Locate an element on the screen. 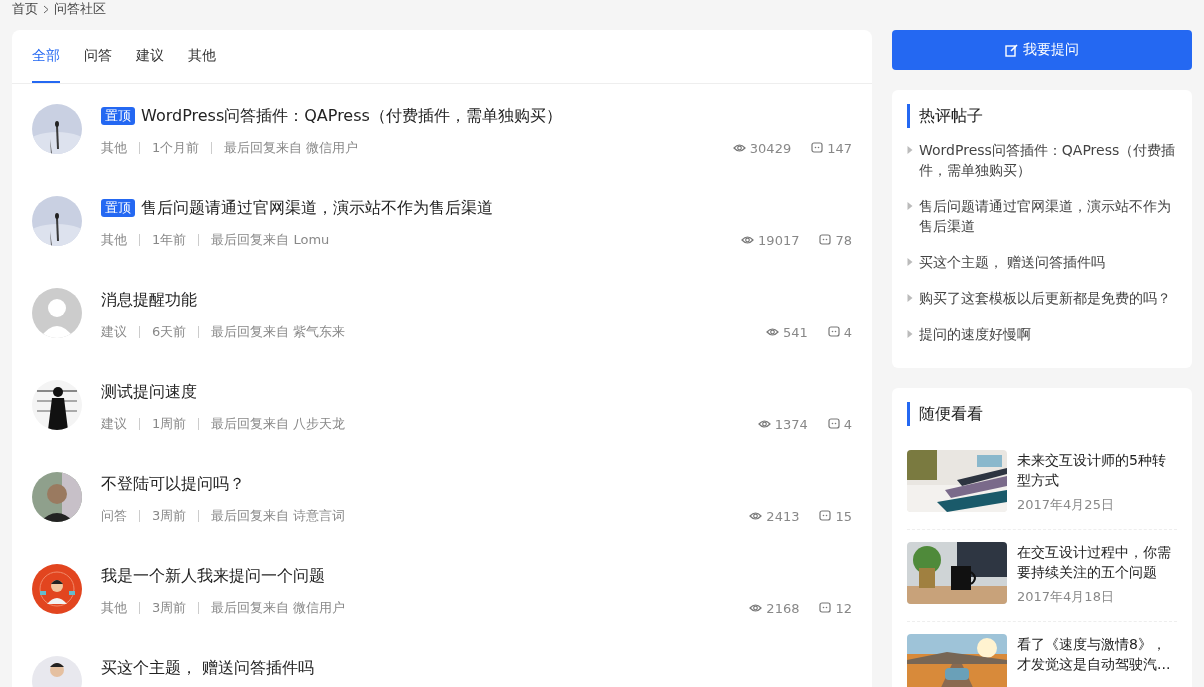 Image resolution: width=1204 pixels, height=687 pixels. article-date: 2017年4月18日 is located at coordinates (1066, 597).